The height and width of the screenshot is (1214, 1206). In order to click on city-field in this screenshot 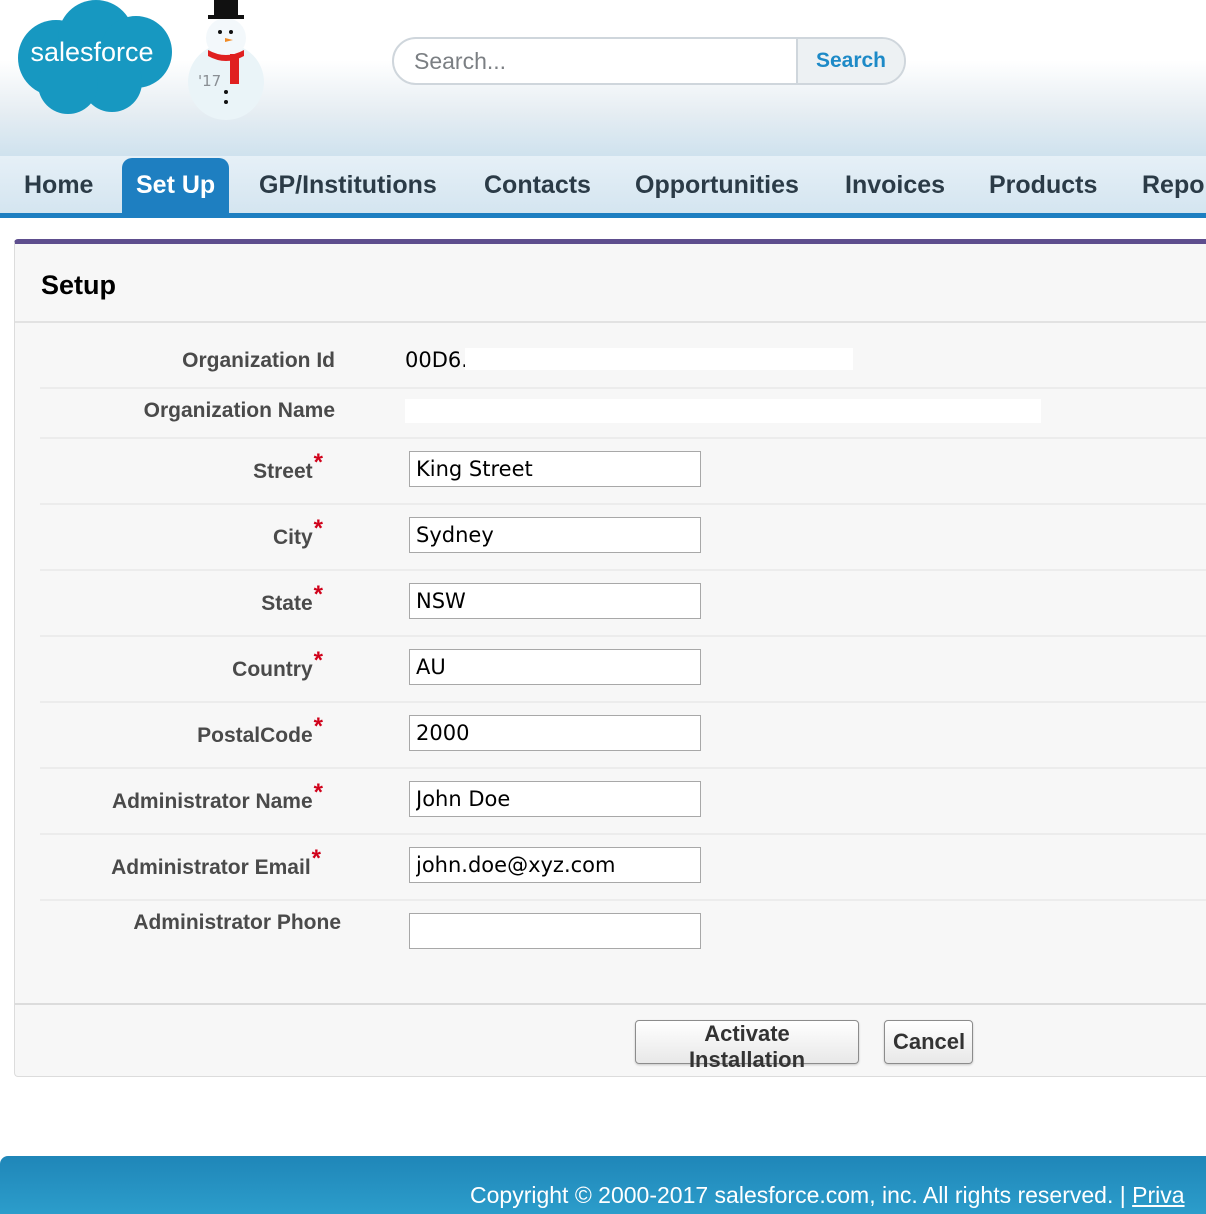, I will do `click(555, 535)`.